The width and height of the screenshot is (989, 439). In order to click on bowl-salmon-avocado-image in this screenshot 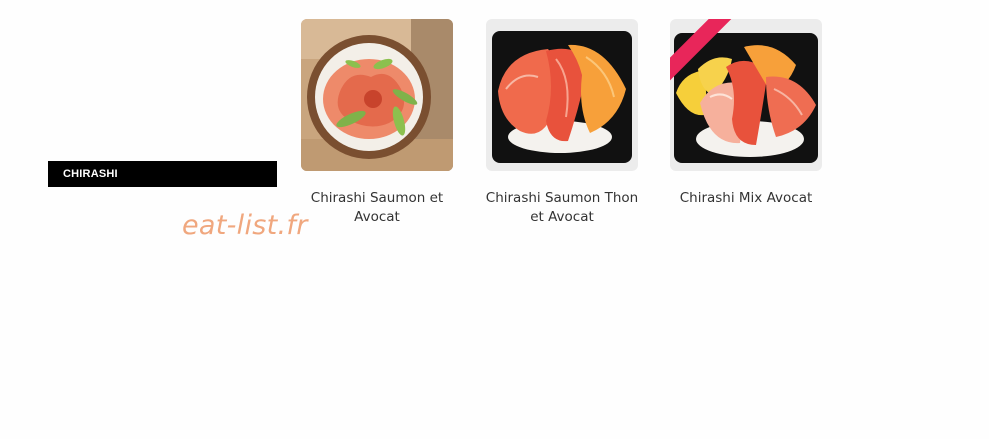, I will do `click(377, 95)`.